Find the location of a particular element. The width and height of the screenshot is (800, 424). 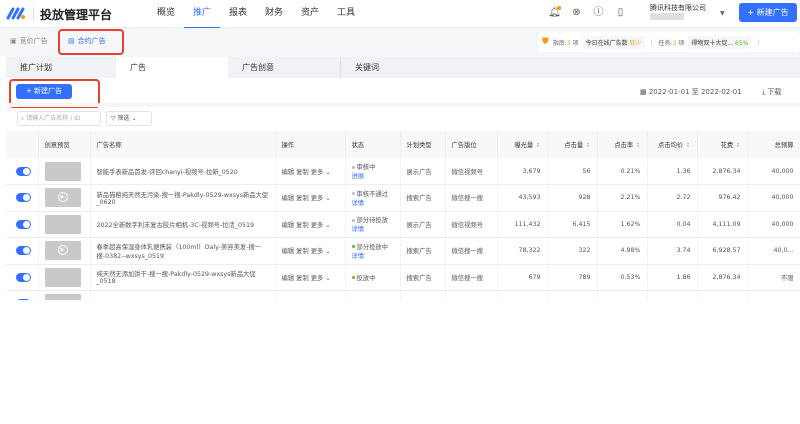

help-icon: ⓘ is located at coordinates (598, 12).